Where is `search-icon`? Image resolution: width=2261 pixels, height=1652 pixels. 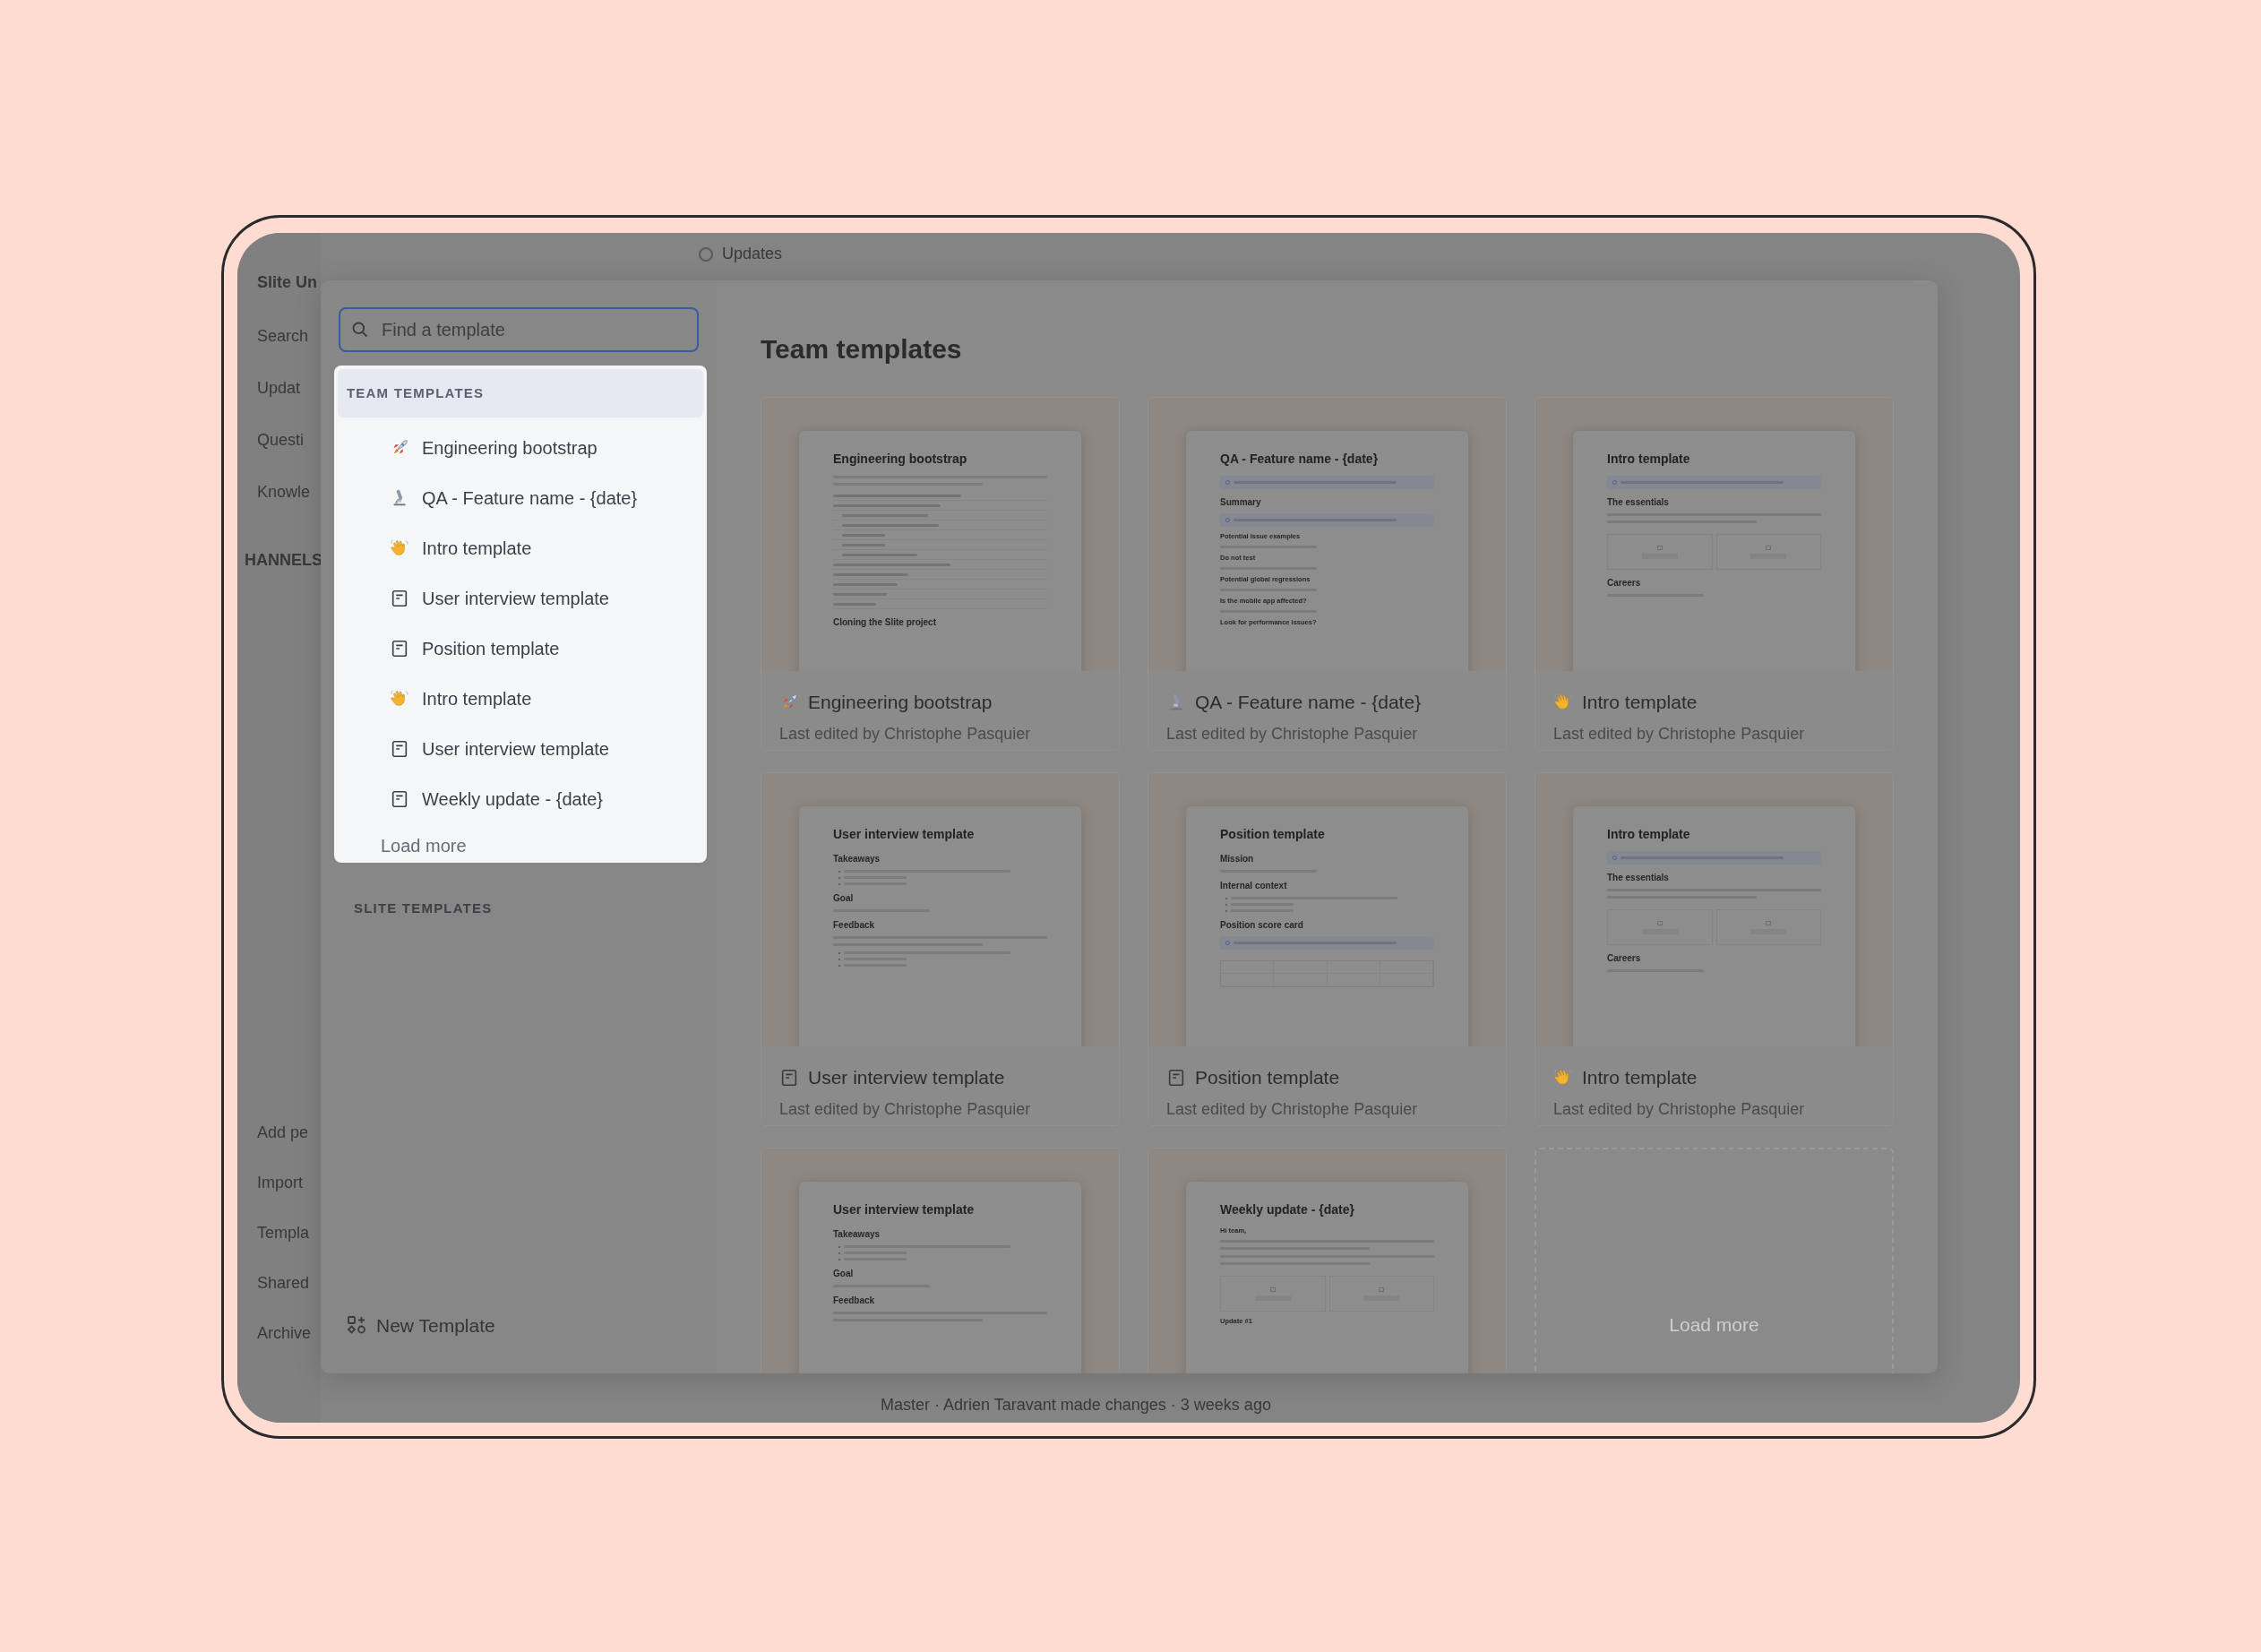
search-icon is located at coordinates (360, 330).